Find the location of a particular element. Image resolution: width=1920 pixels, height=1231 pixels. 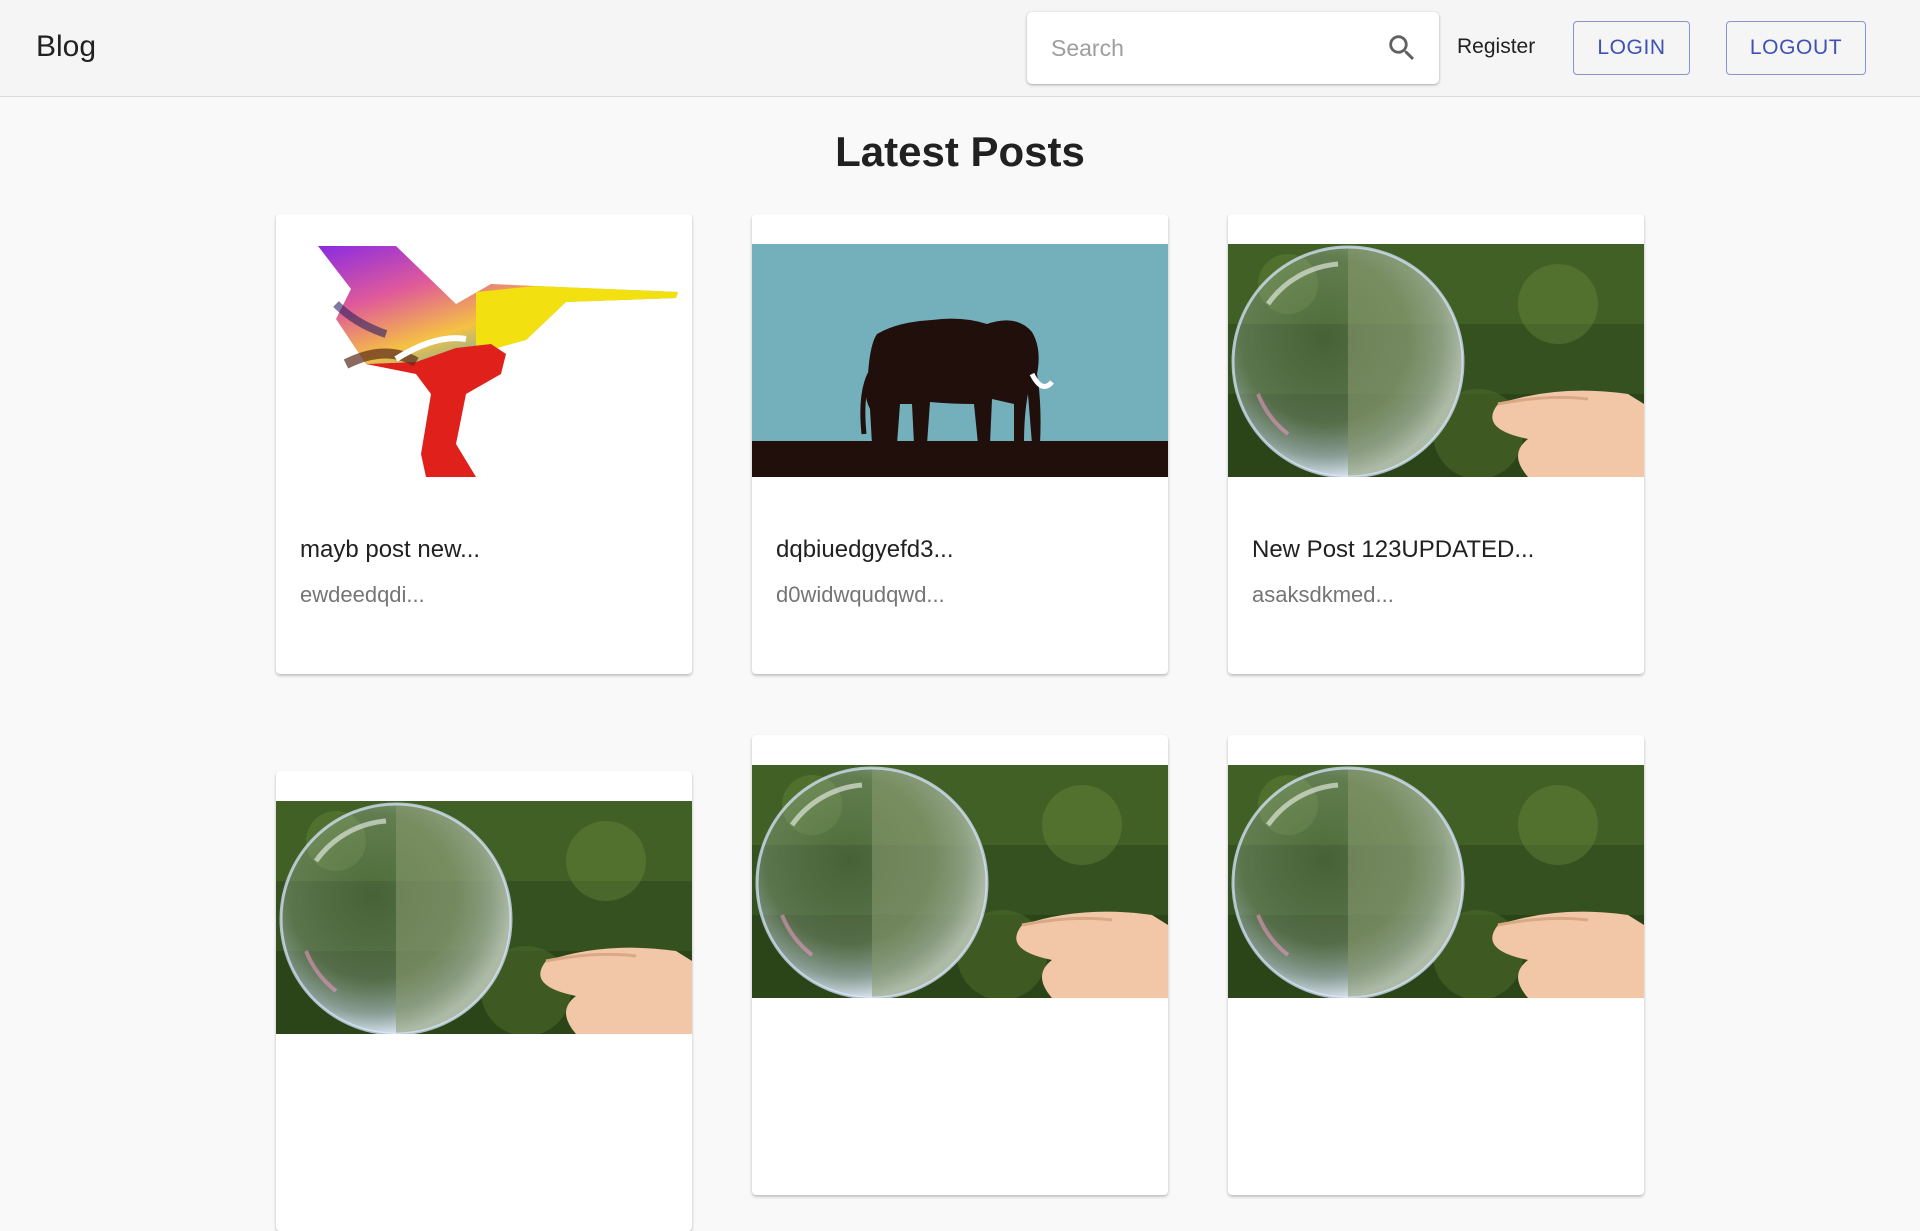

logout-button: LOGOUT is located at coordinates (1796, 48).